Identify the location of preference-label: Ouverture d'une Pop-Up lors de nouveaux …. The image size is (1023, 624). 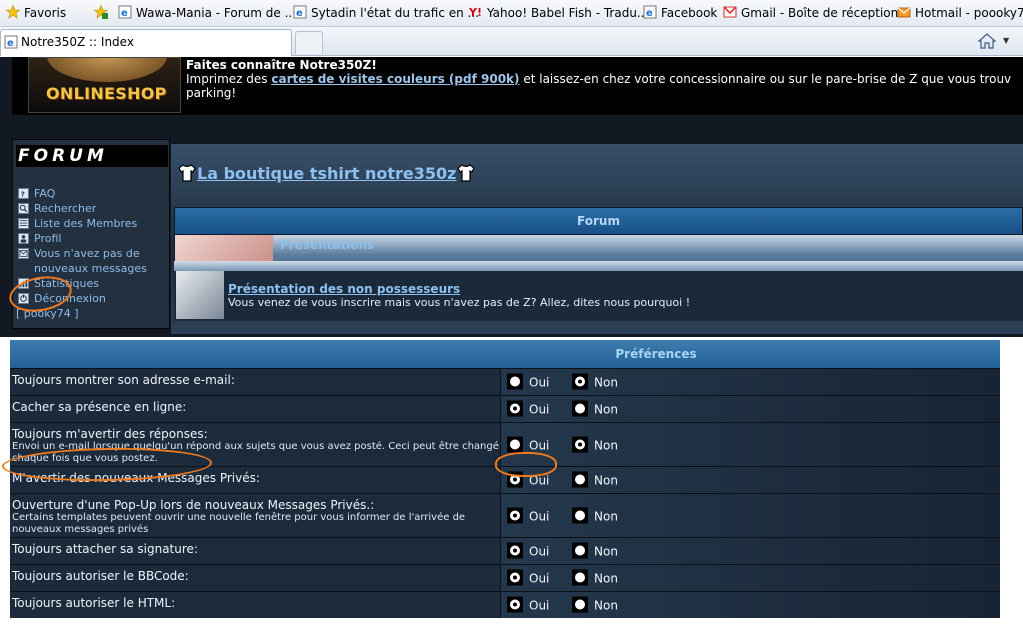
(193, 505).